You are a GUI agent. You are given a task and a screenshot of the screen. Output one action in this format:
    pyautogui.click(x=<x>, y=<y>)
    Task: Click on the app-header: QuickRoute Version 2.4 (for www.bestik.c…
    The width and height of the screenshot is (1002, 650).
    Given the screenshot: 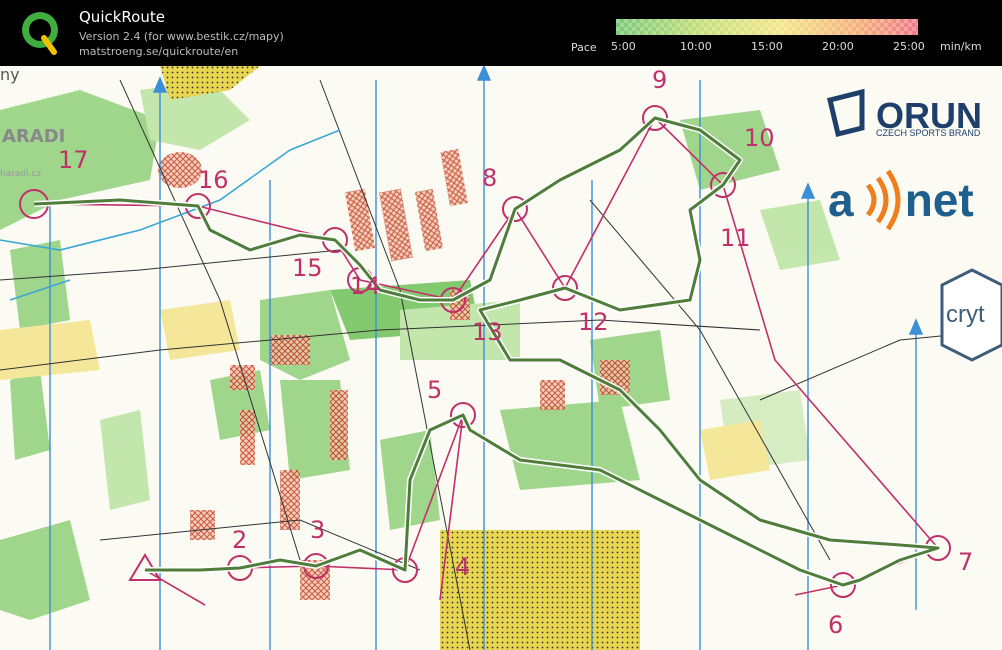 What is the action you would take?
    pyautogui.click(x=501, y=33)
    